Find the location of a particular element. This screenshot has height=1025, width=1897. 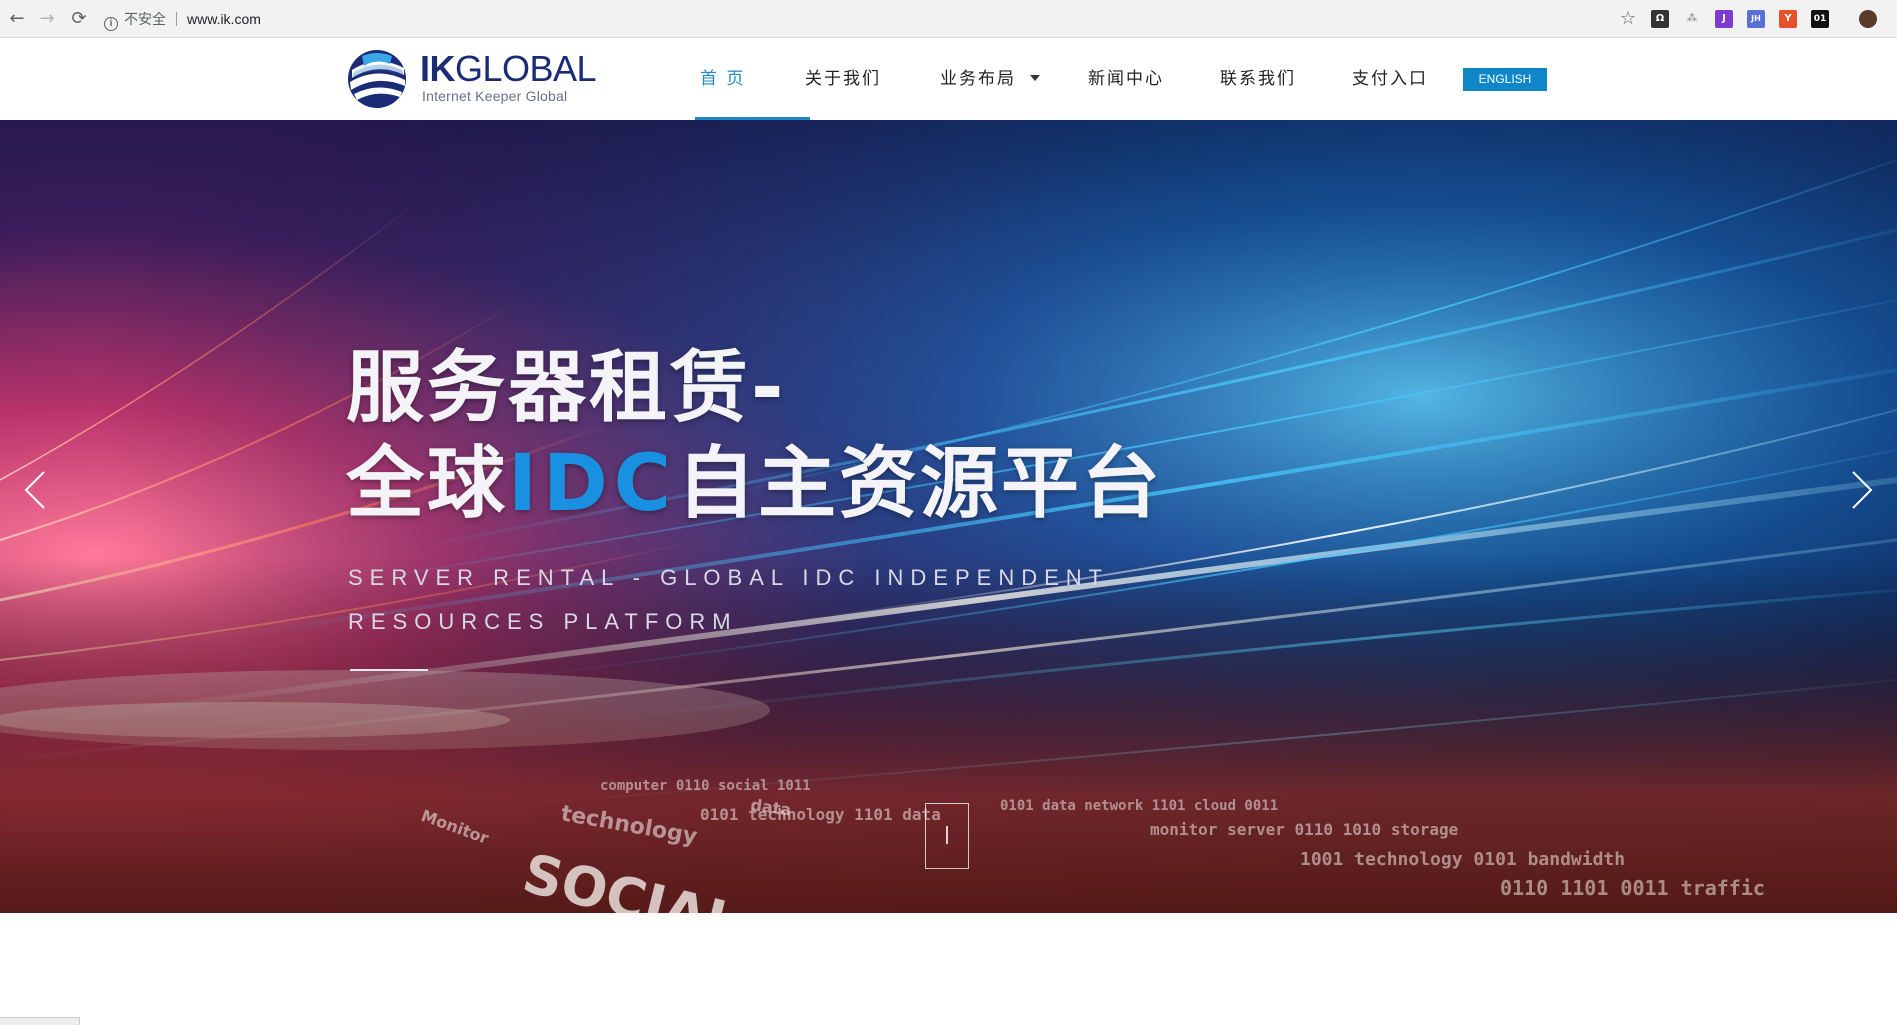

sparkle-icon: ⁂ is located at coordinates (1692, 19).